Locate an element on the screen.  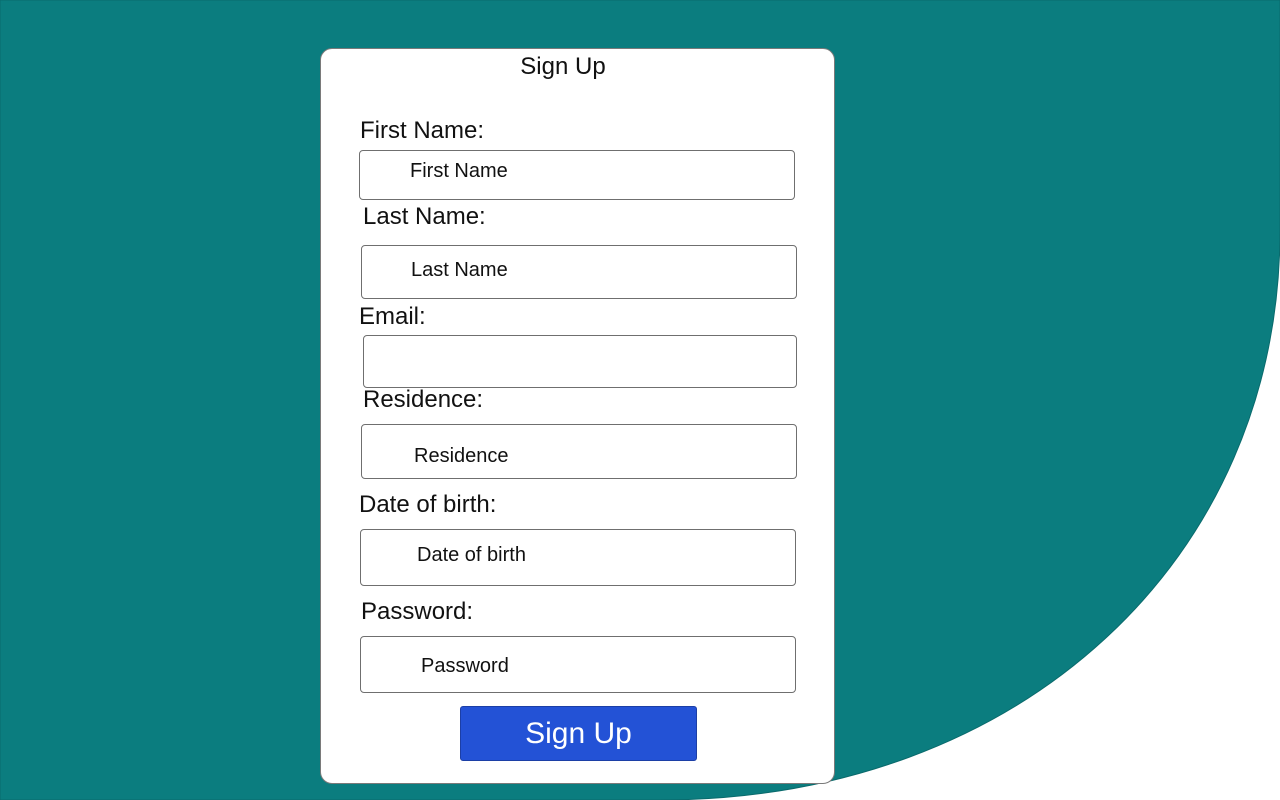
last-name-label: Last Name: is located at coordinates (424, 216).